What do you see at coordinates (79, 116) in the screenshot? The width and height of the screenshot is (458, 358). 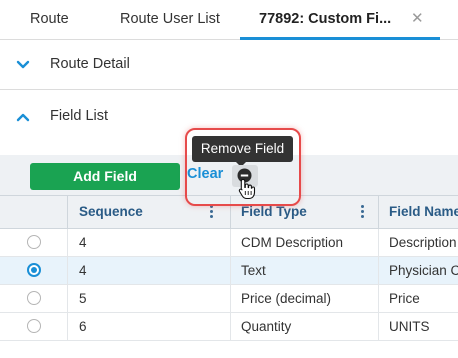 I see `field-list-title: Field List` at bounding box center [79, 116].